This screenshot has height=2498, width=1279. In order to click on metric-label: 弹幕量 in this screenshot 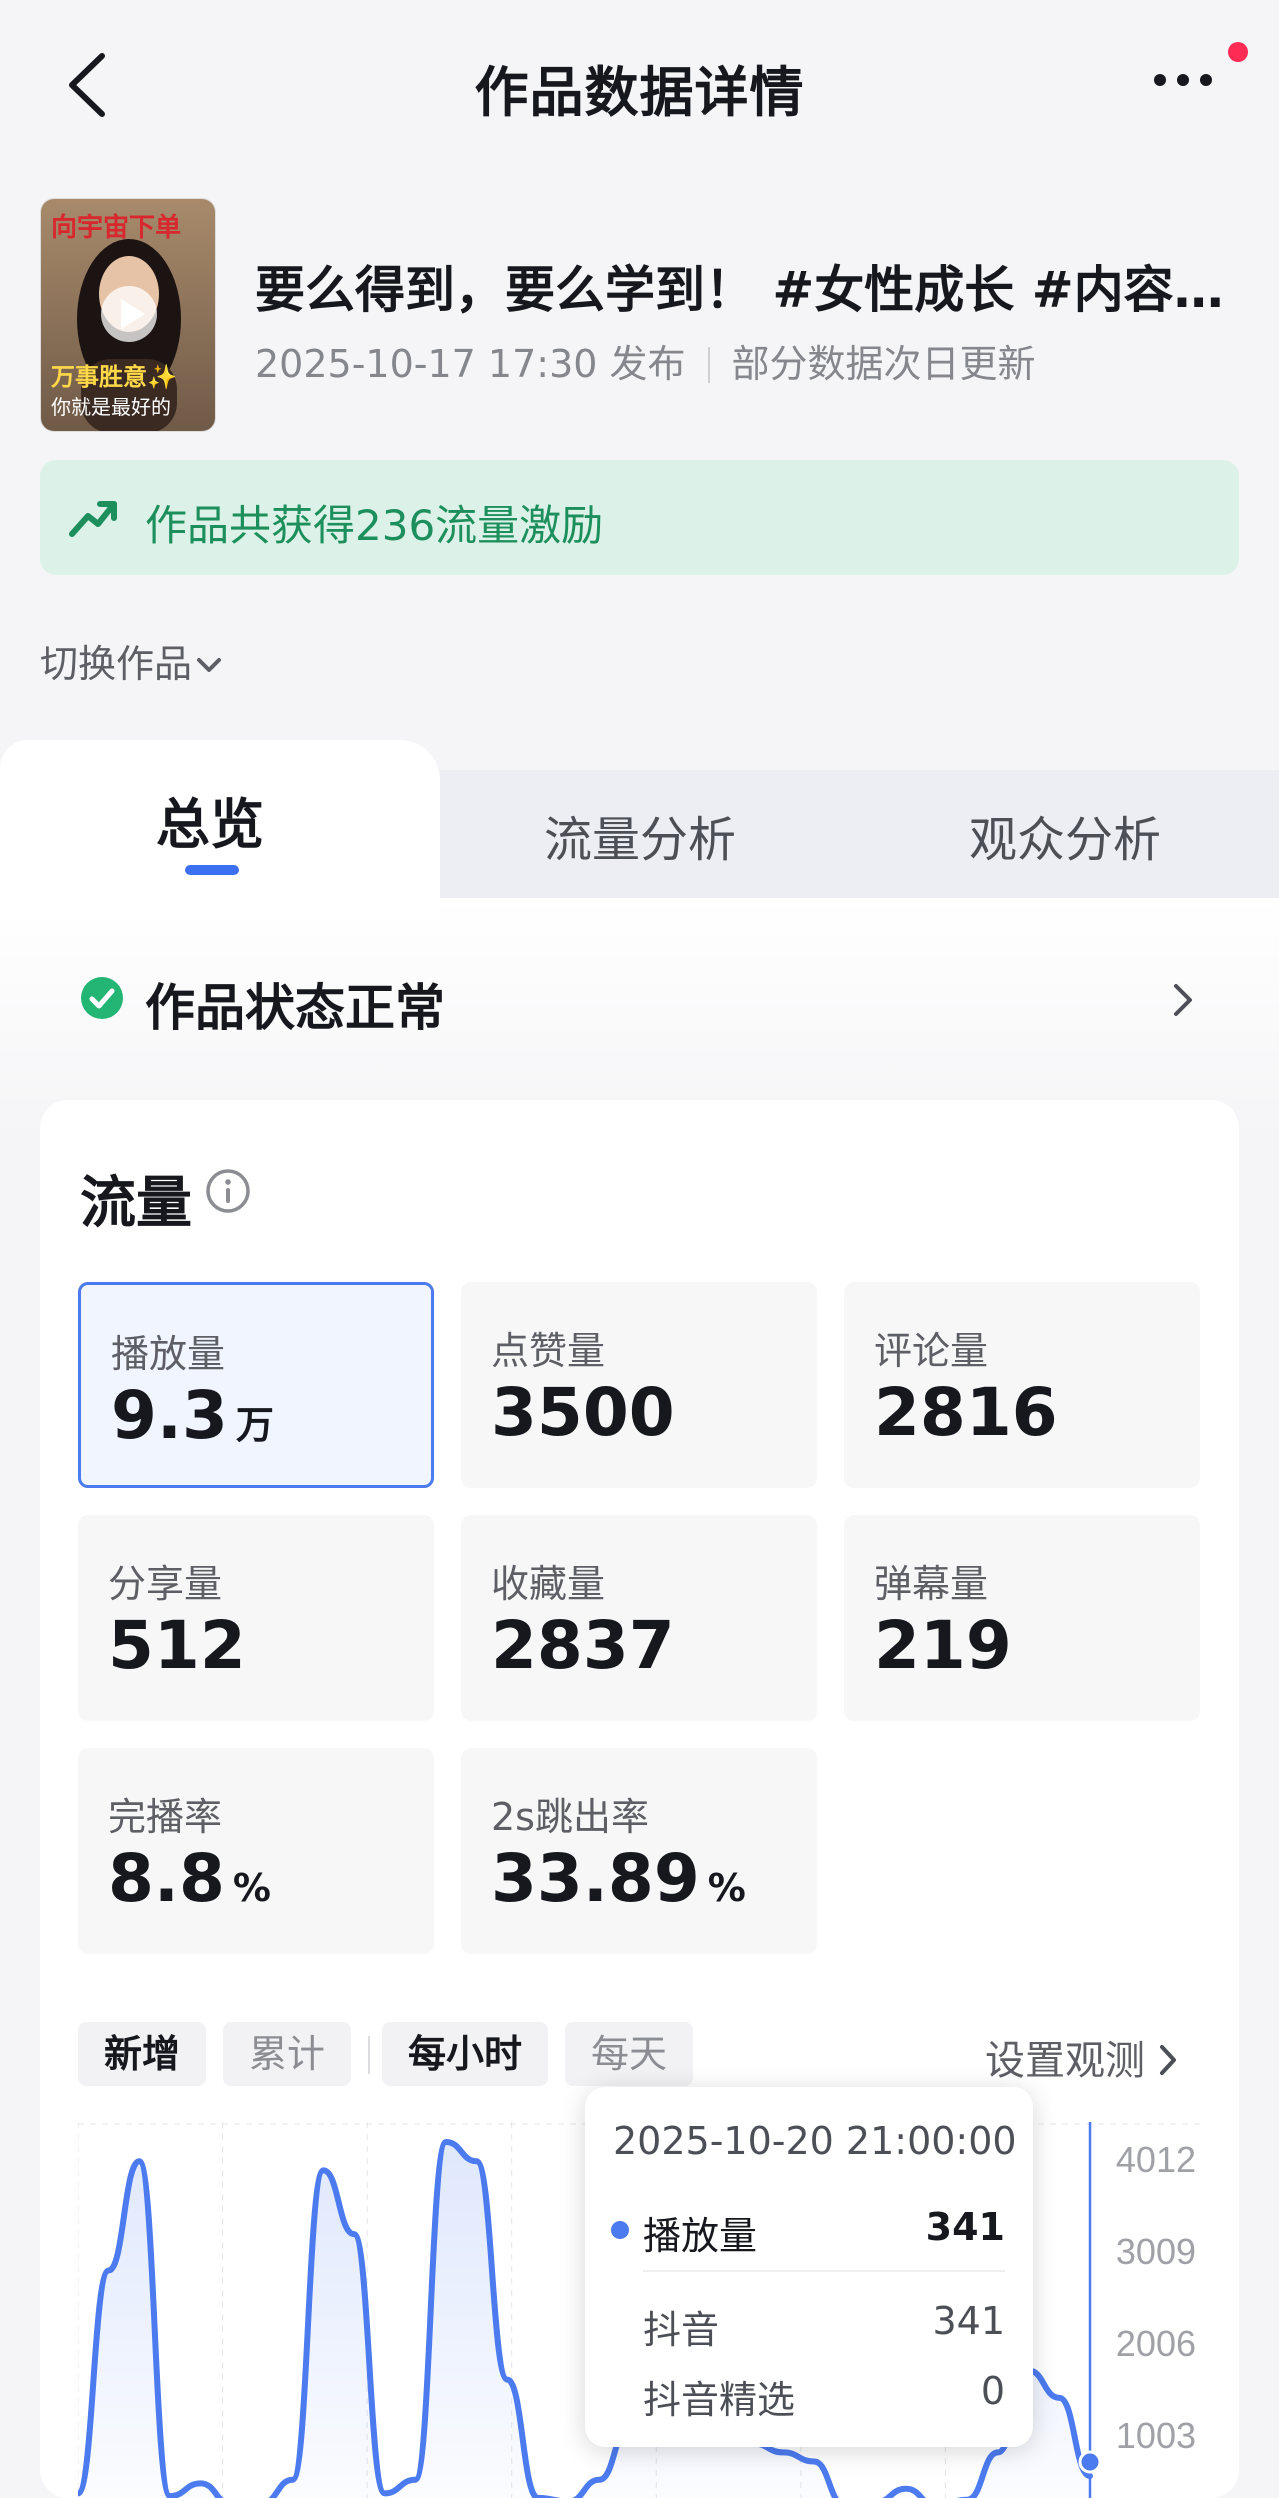, I will do `click(931, 1584)`.